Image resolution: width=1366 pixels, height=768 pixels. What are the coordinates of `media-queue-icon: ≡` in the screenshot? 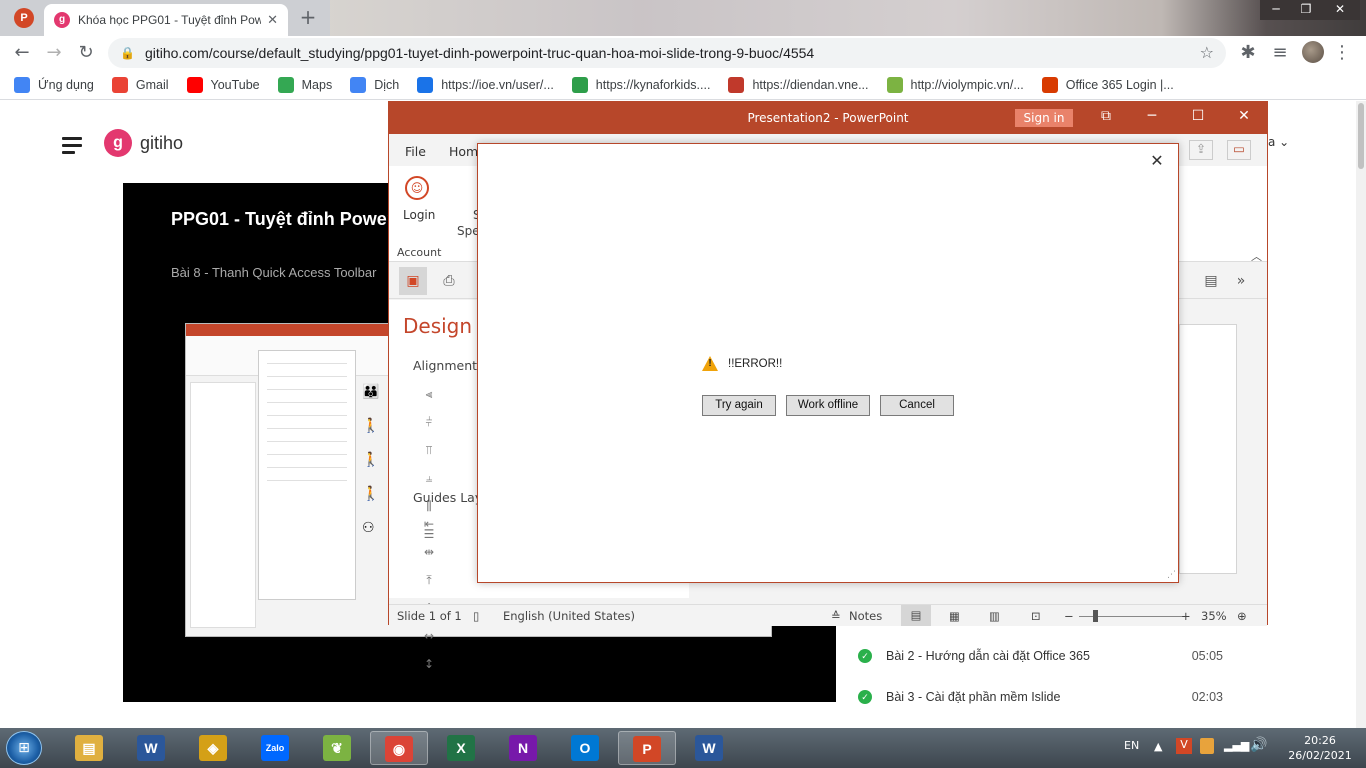 It's located at (1280, 53).